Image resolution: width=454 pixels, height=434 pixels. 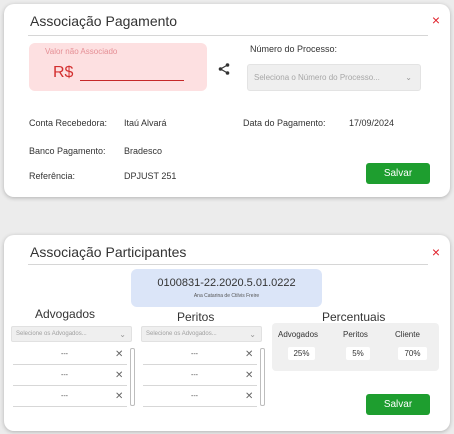 I want to click on peritos-scrollbar, so click(x=262, y=377).